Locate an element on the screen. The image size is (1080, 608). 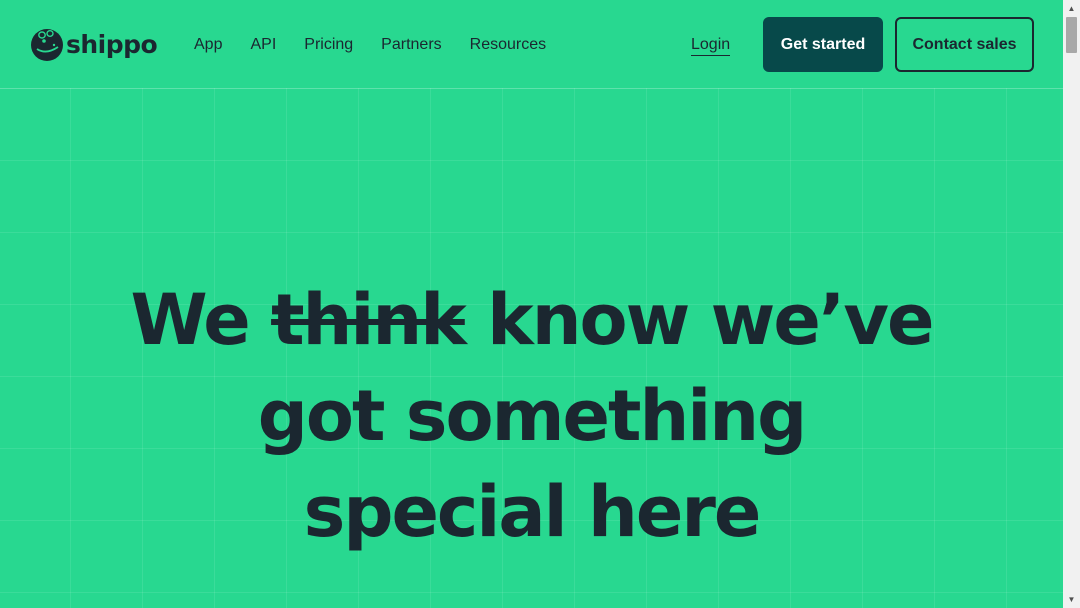
hero-struck-word: think is located at coordinates (369, 320).